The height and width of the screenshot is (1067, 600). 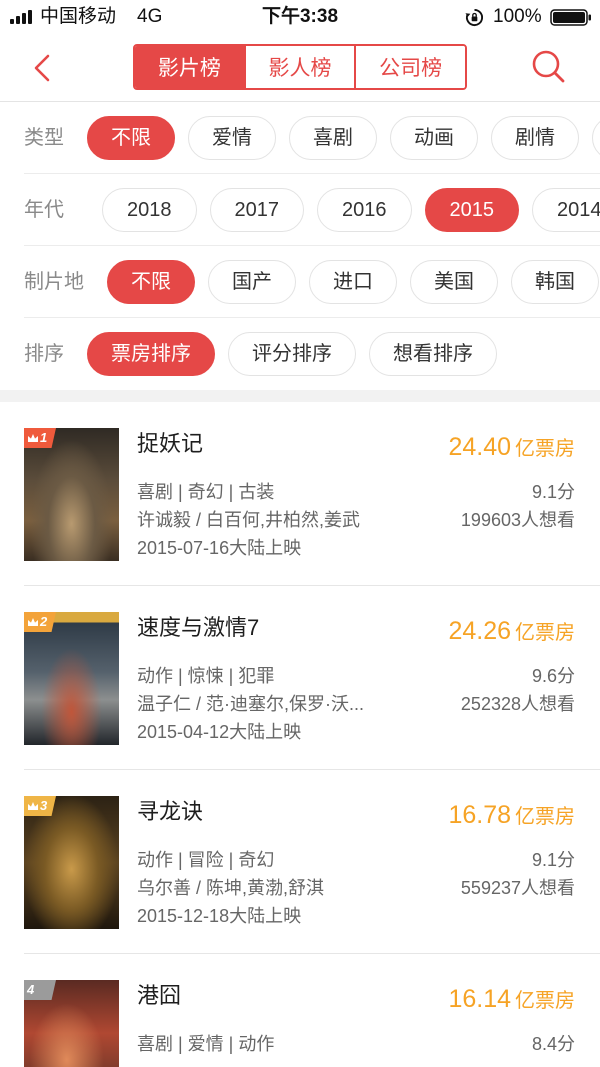 I want to click on rank-number: 3, so click(x=44, y=805).